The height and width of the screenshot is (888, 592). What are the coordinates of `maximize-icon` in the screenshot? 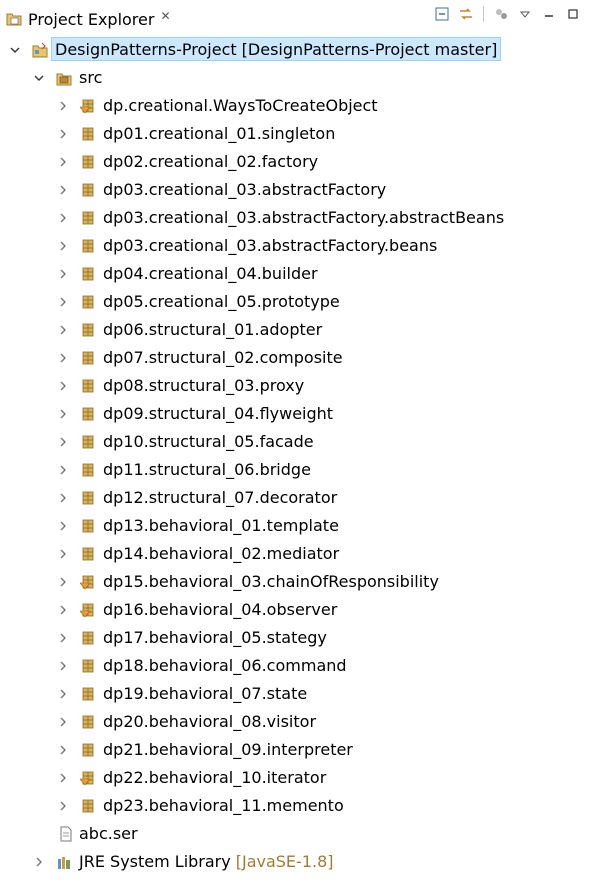 It's located at (573, 14).